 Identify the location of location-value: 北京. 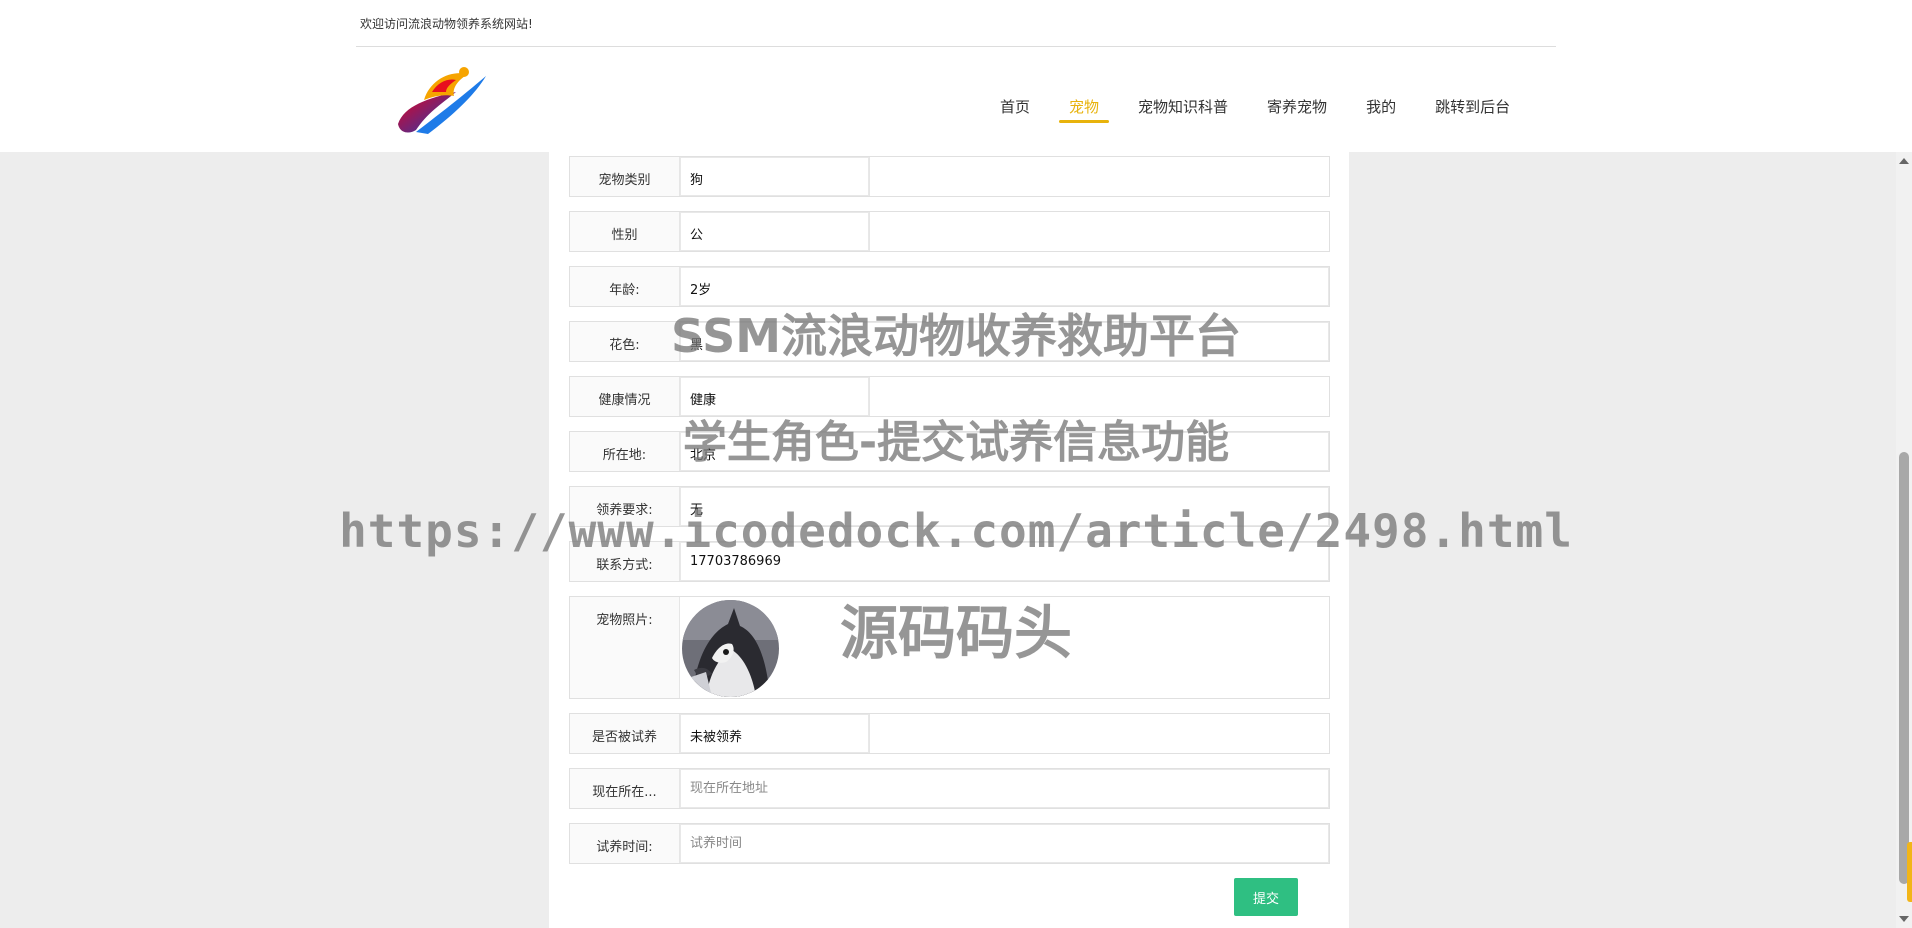
(1004, 451).